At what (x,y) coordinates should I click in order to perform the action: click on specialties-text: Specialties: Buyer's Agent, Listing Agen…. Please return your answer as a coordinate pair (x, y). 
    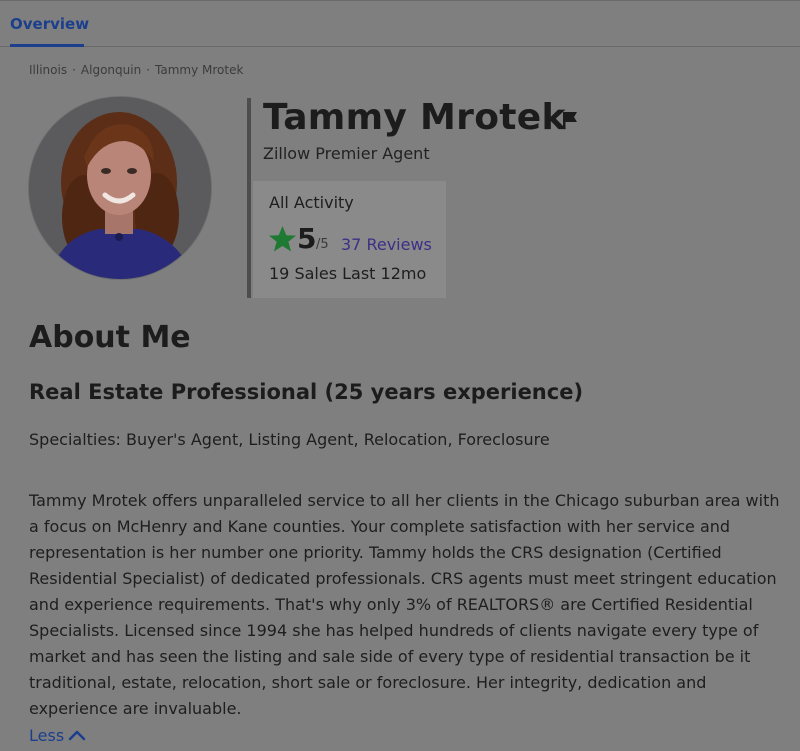
    Looking at the image, I should click on (289, 439).